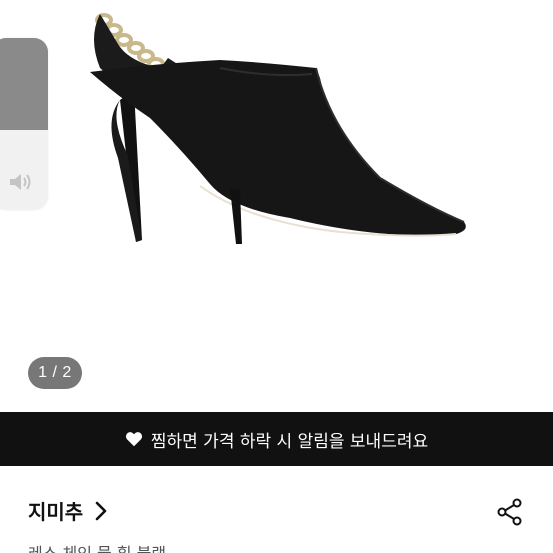 This screenshot has width=553, height=553. What do you see at coordinates (24, 84) in the screenshot?
I see `volume-level-fill` at bounding box center [24, 84].